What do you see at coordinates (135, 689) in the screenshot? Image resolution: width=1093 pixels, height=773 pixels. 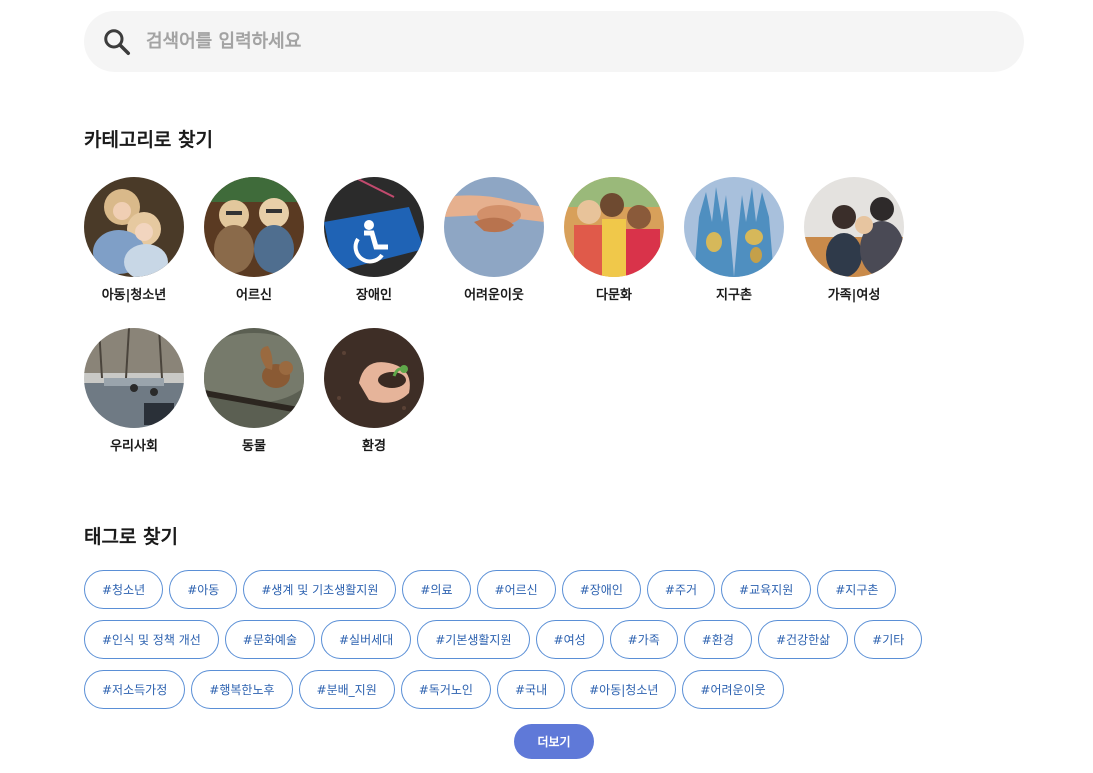 I see `tag-chip: #저소득가정` at bounding box center [135, 689].